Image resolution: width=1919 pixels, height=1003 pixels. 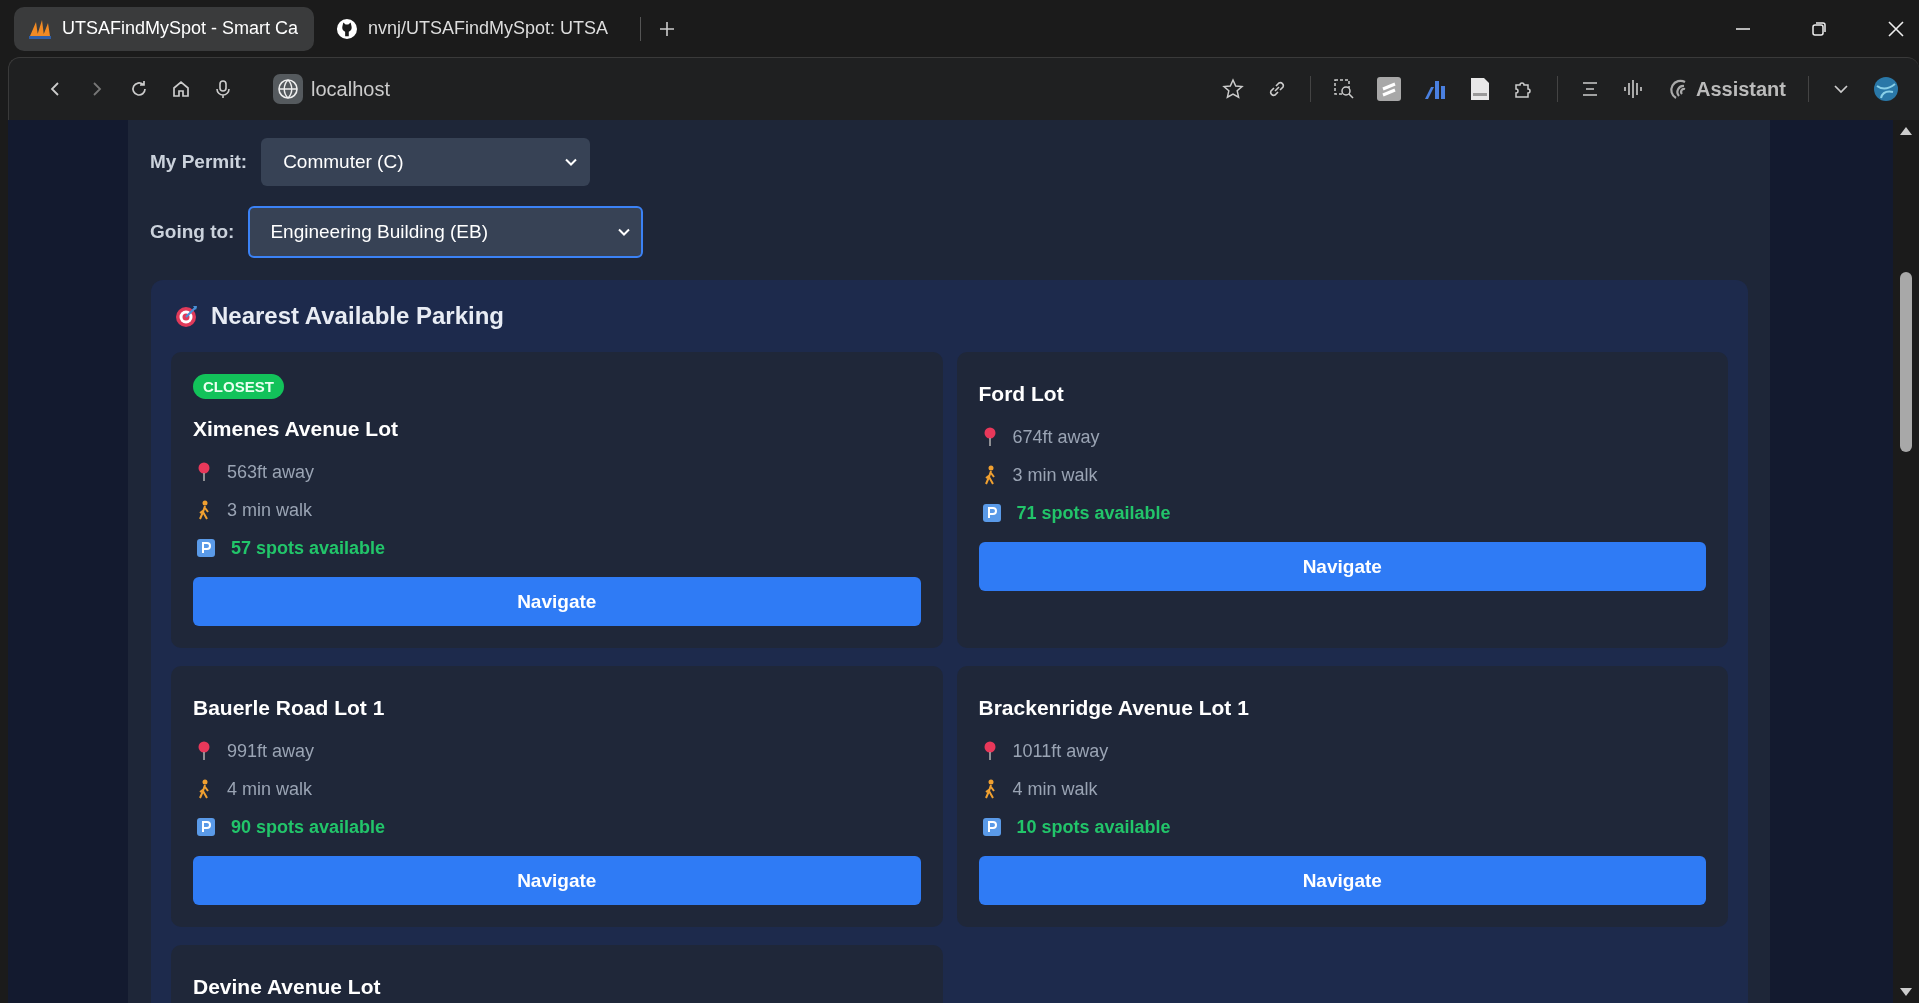 What do you see at coordinates (1906, 362) in the screenshot?
I see `scrollbar-thumb` at bounding box center [1906, 362].